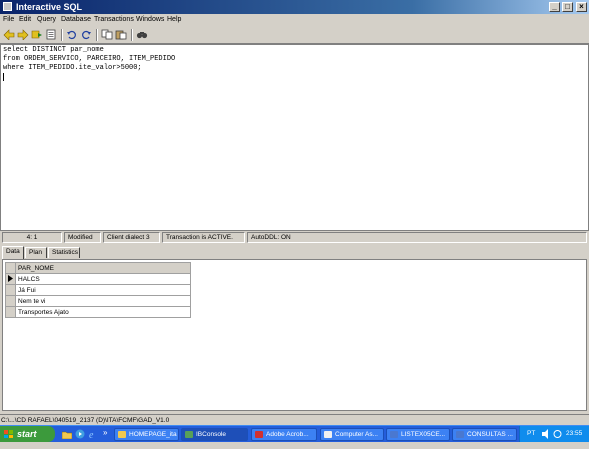  I want to click on network-icon, so click(557, 437).